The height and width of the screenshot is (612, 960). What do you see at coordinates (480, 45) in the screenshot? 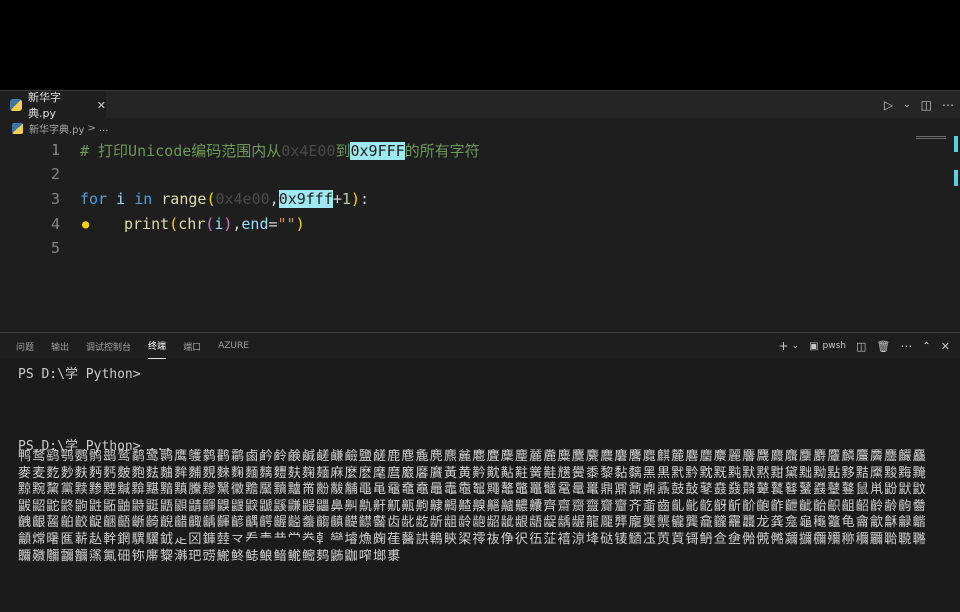
I see `top-black-bar` at bounding box center [480, 45].